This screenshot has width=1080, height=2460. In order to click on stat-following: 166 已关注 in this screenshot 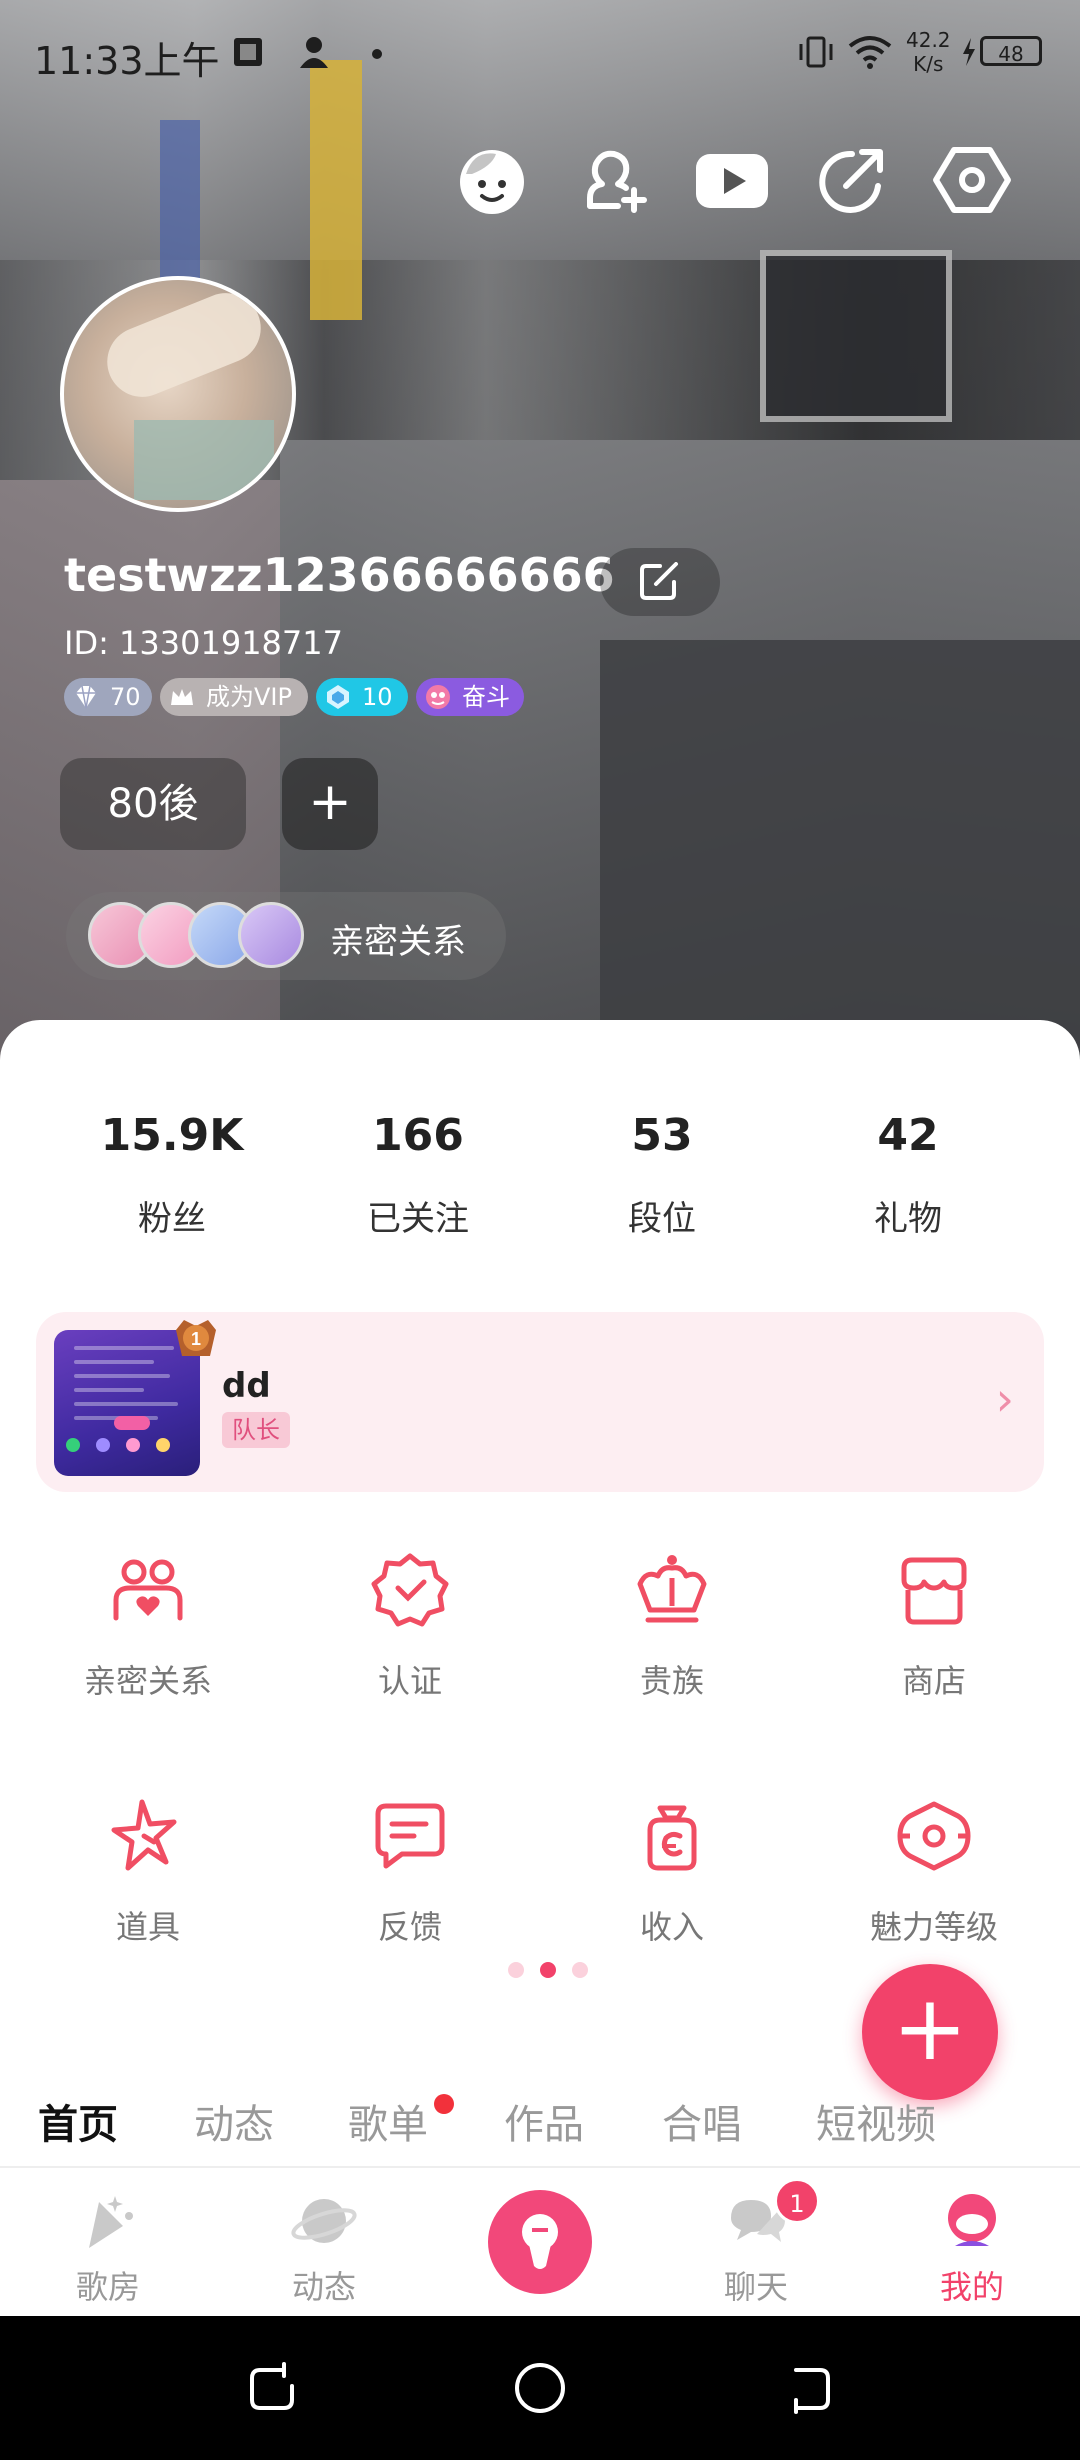, I will do `click(418, 1175)`.